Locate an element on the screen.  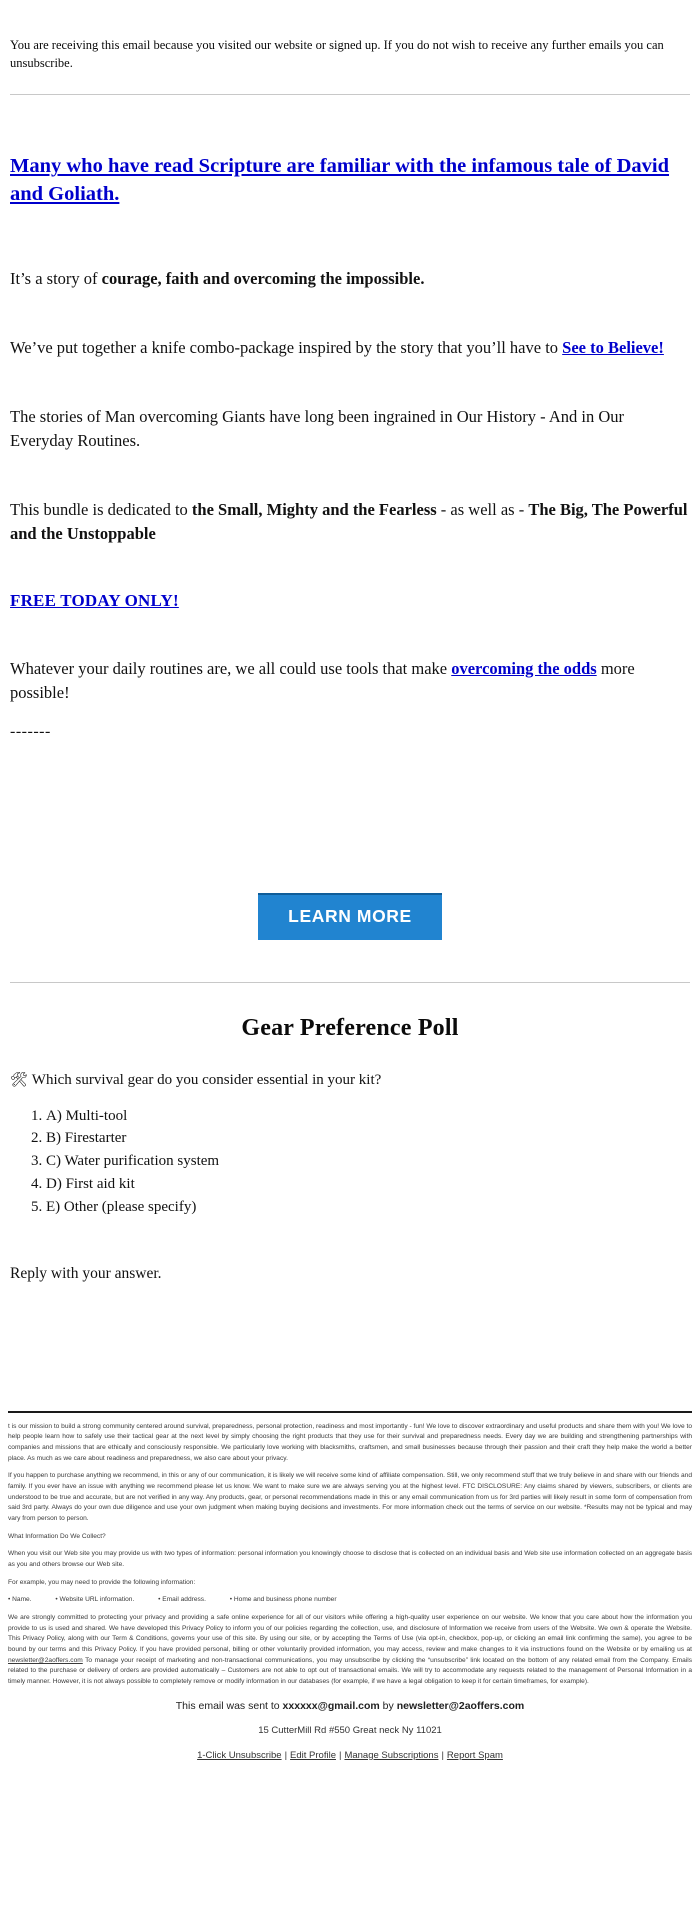
cta-container: LEARN MORE is located at coordinates (350, 840).